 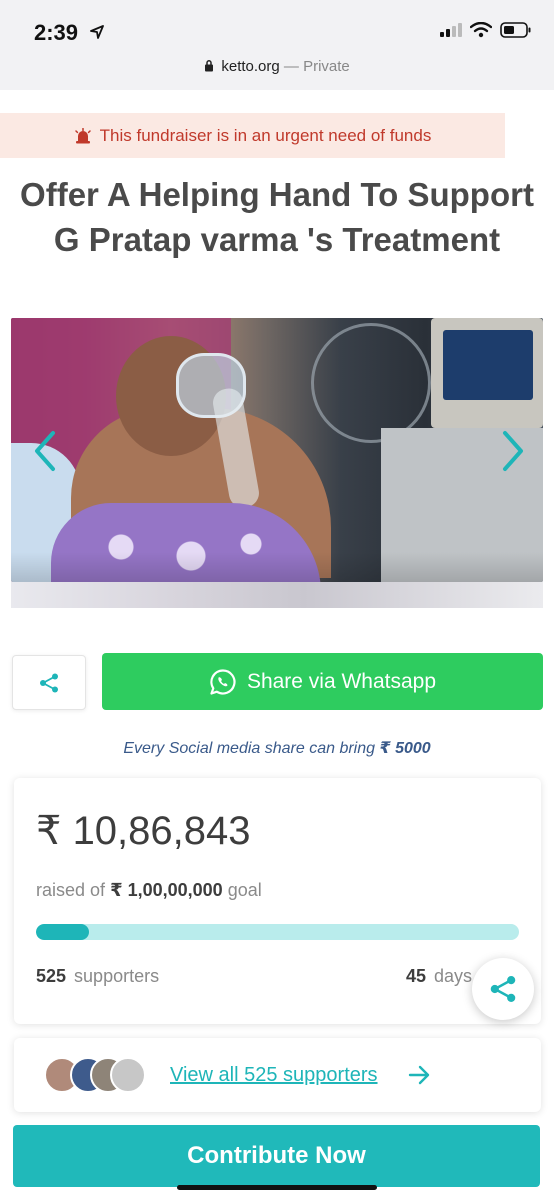 I want to click on whatsapp-share-button: Share via Whatsapp, so click(x=322, y=681).